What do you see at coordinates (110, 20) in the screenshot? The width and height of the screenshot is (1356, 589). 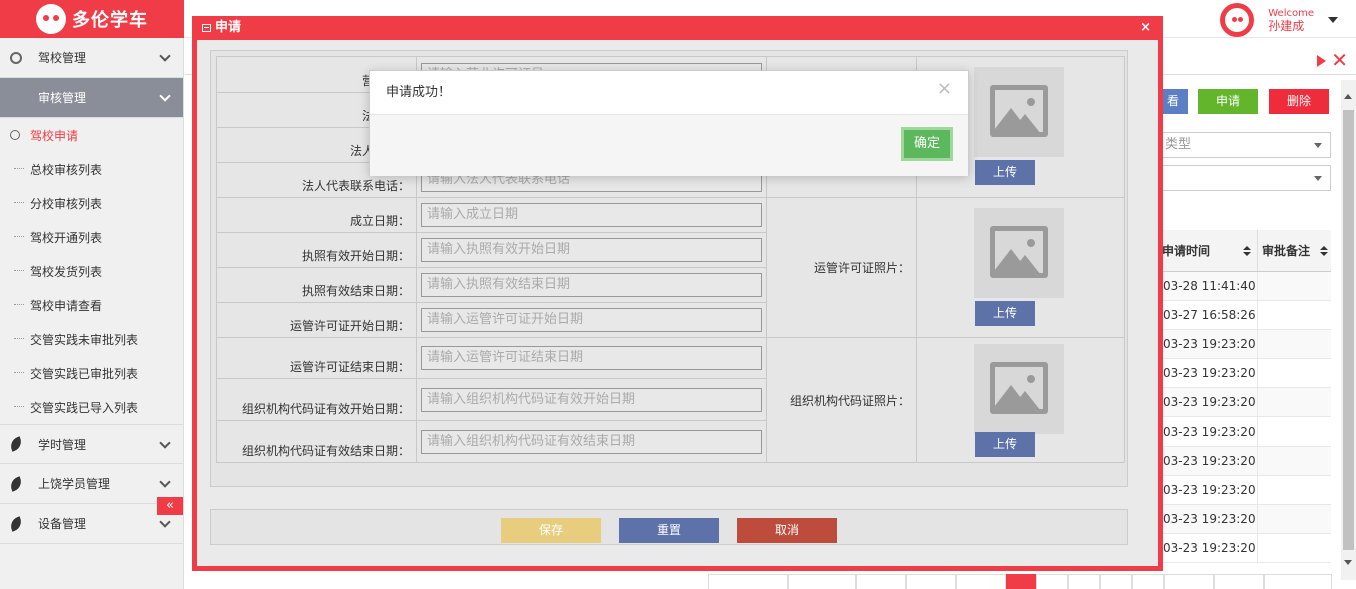 I see `logo-text: 多伦学车` at bounding box center [110, 20].